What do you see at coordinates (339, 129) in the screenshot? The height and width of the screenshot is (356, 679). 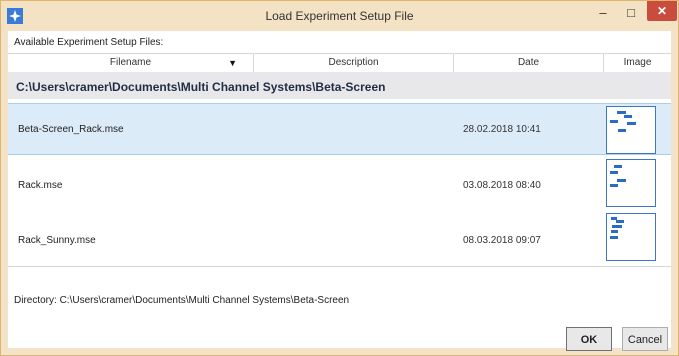 I see `table-row: Beta-Screen_Rack.mse 28.02.2018 10:41` at bounding box center [339, 129].